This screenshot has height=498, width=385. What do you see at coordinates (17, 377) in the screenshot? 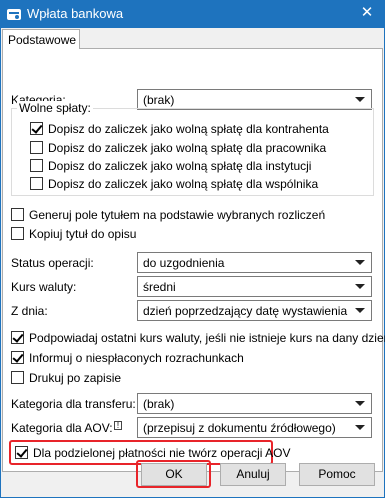
I see `checkbox-drukuj` at bounding box center [17, 377].